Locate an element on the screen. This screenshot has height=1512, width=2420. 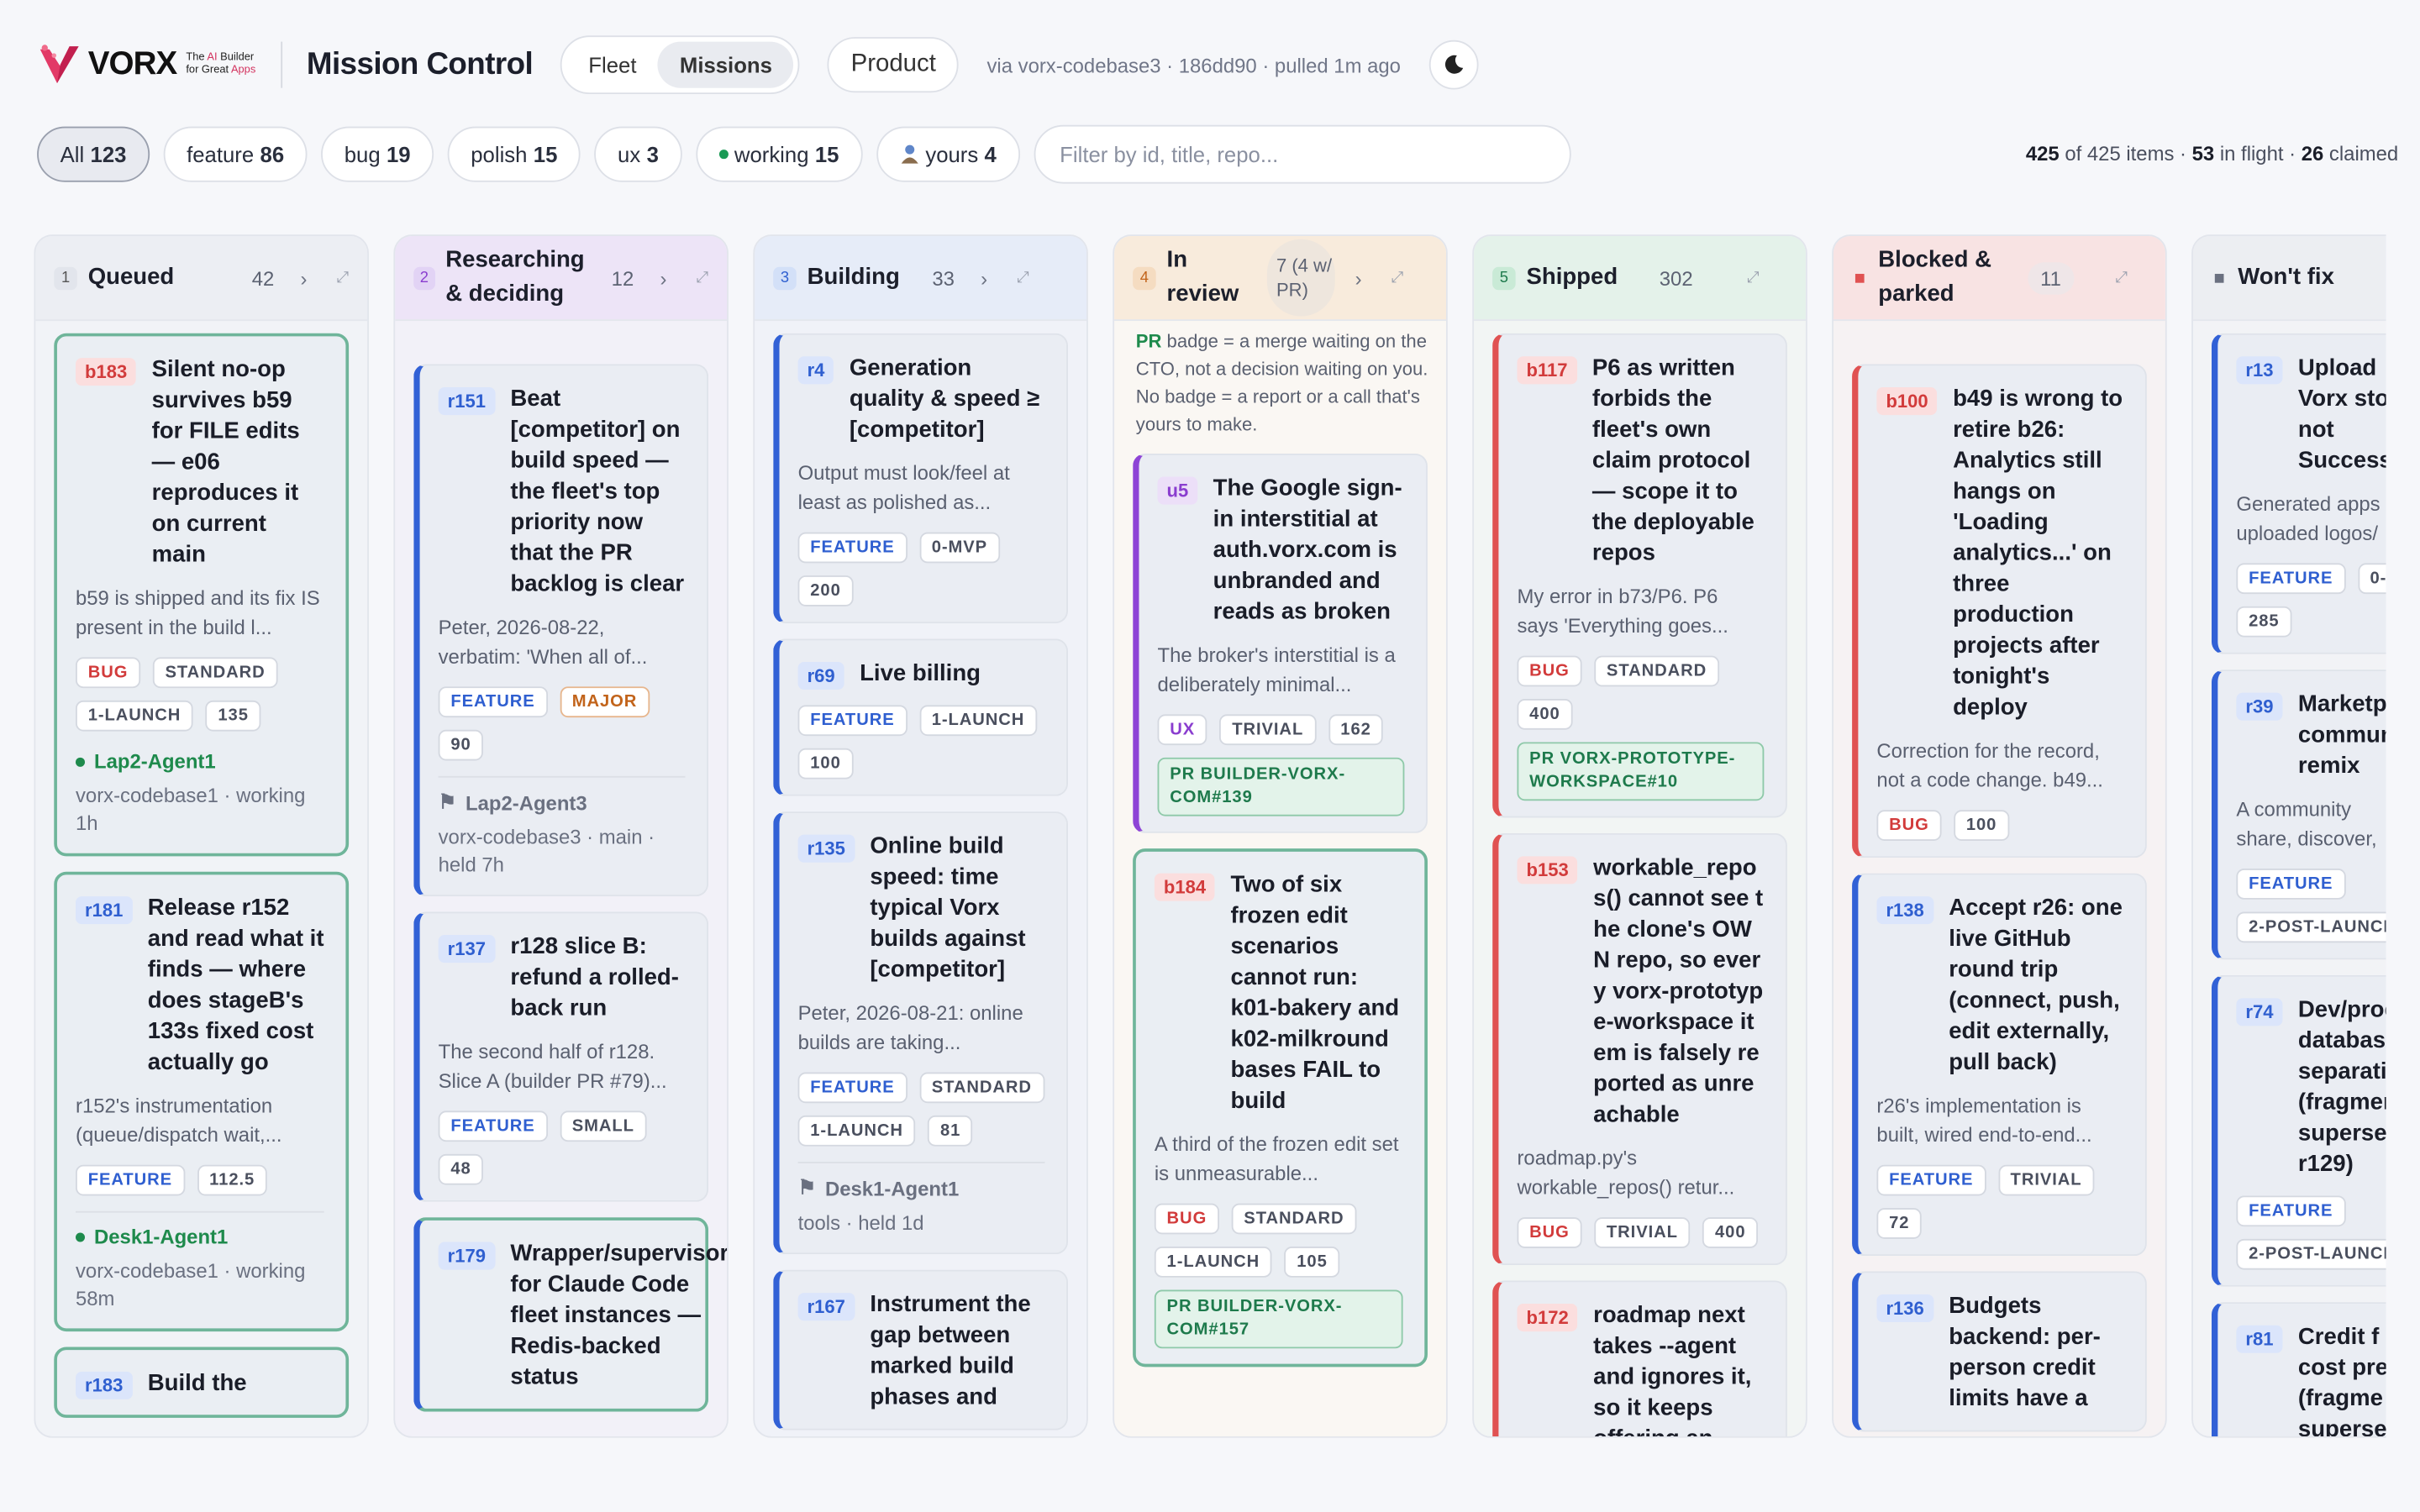
tab-fleet: Fleet is located at coordinates (613, 65).